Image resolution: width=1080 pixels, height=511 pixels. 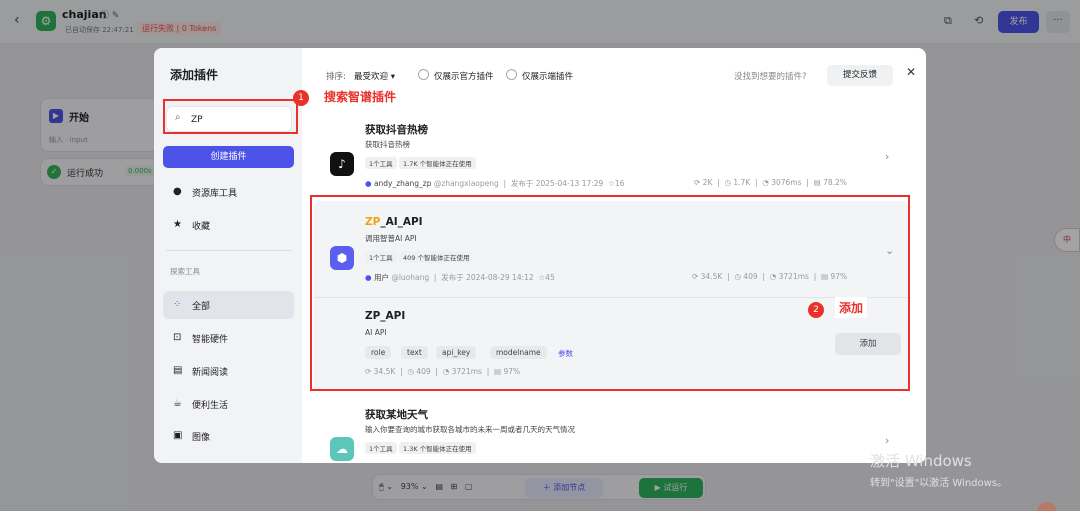 I want to click on sidebar-item-favorites: ★ 收藏, so click(x=228, y=225).